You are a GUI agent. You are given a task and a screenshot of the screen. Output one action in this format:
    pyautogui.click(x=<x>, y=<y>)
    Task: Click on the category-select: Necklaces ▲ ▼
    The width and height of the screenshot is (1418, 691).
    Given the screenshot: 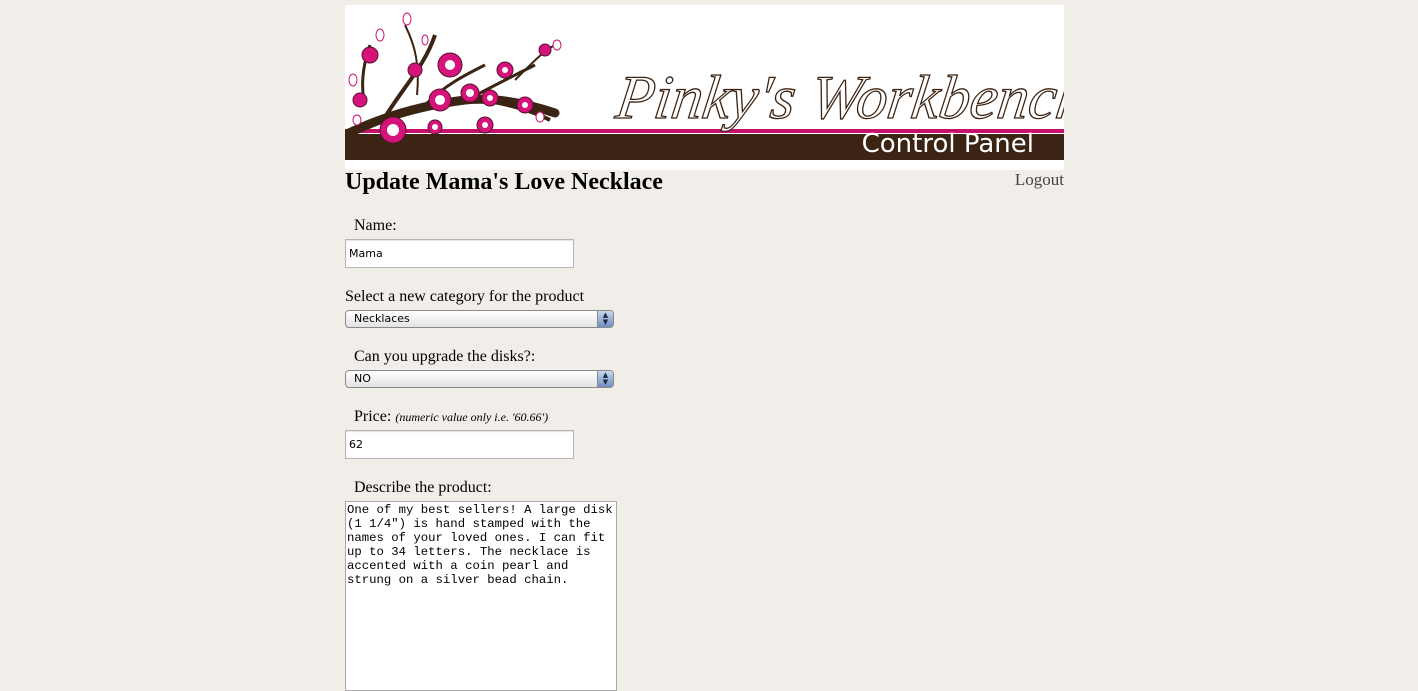 What is the action you would take?
    pyautogui.click(x=479, y=319)
    